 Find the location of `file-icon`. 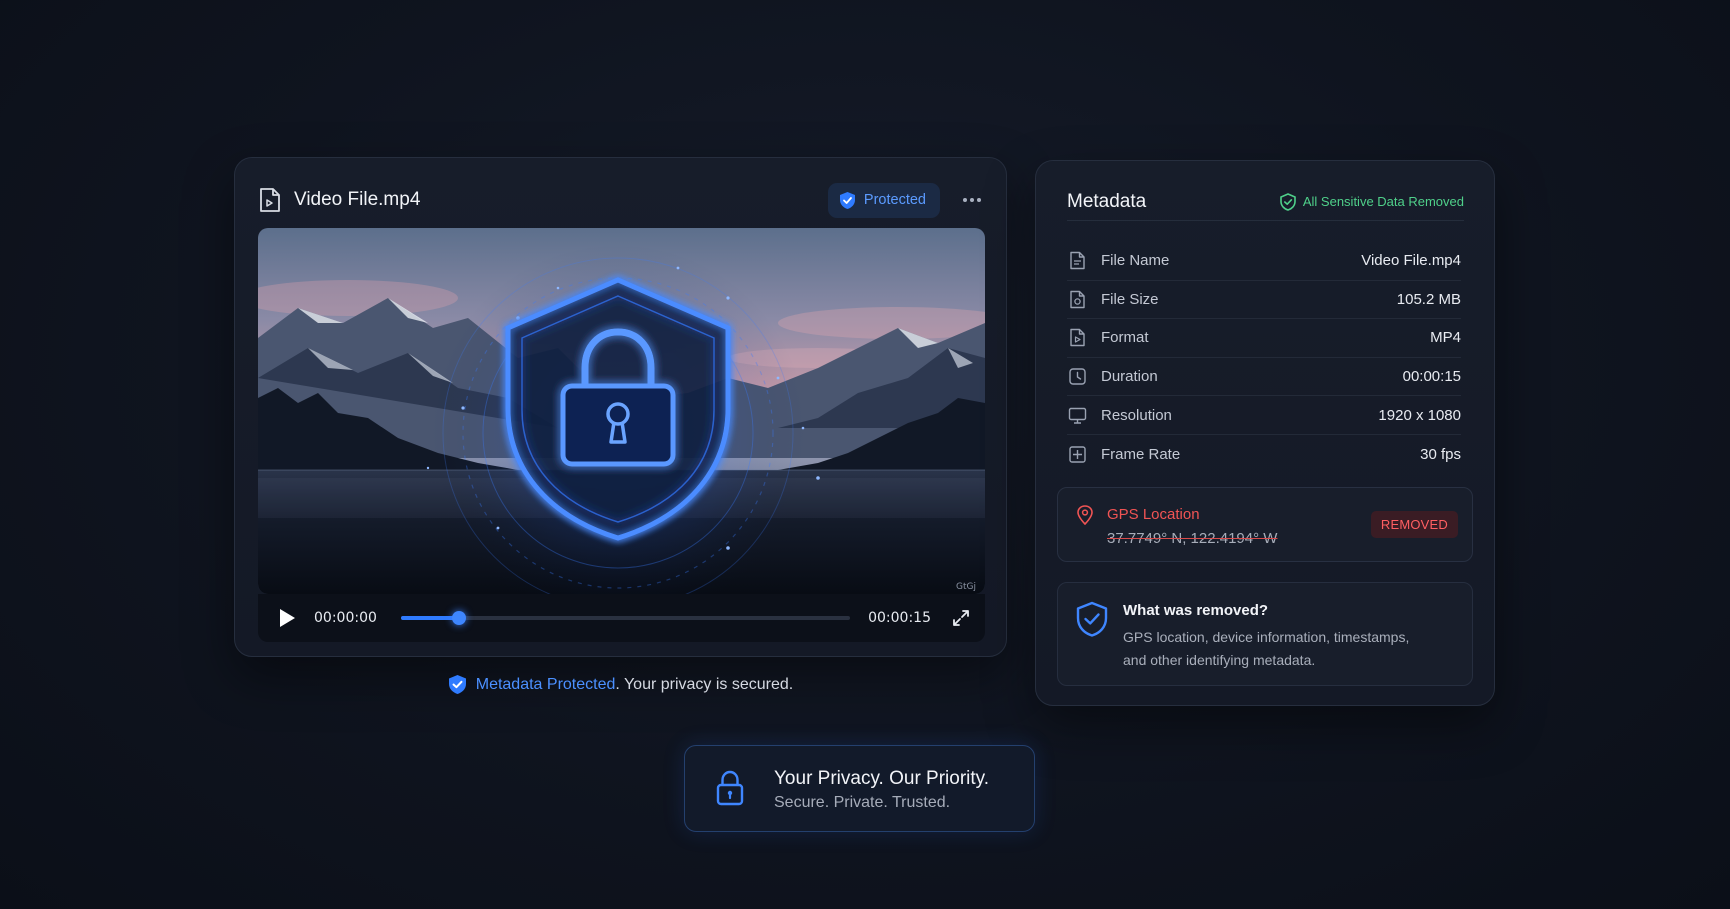

file-icon is located at coordinates (1077, 261).